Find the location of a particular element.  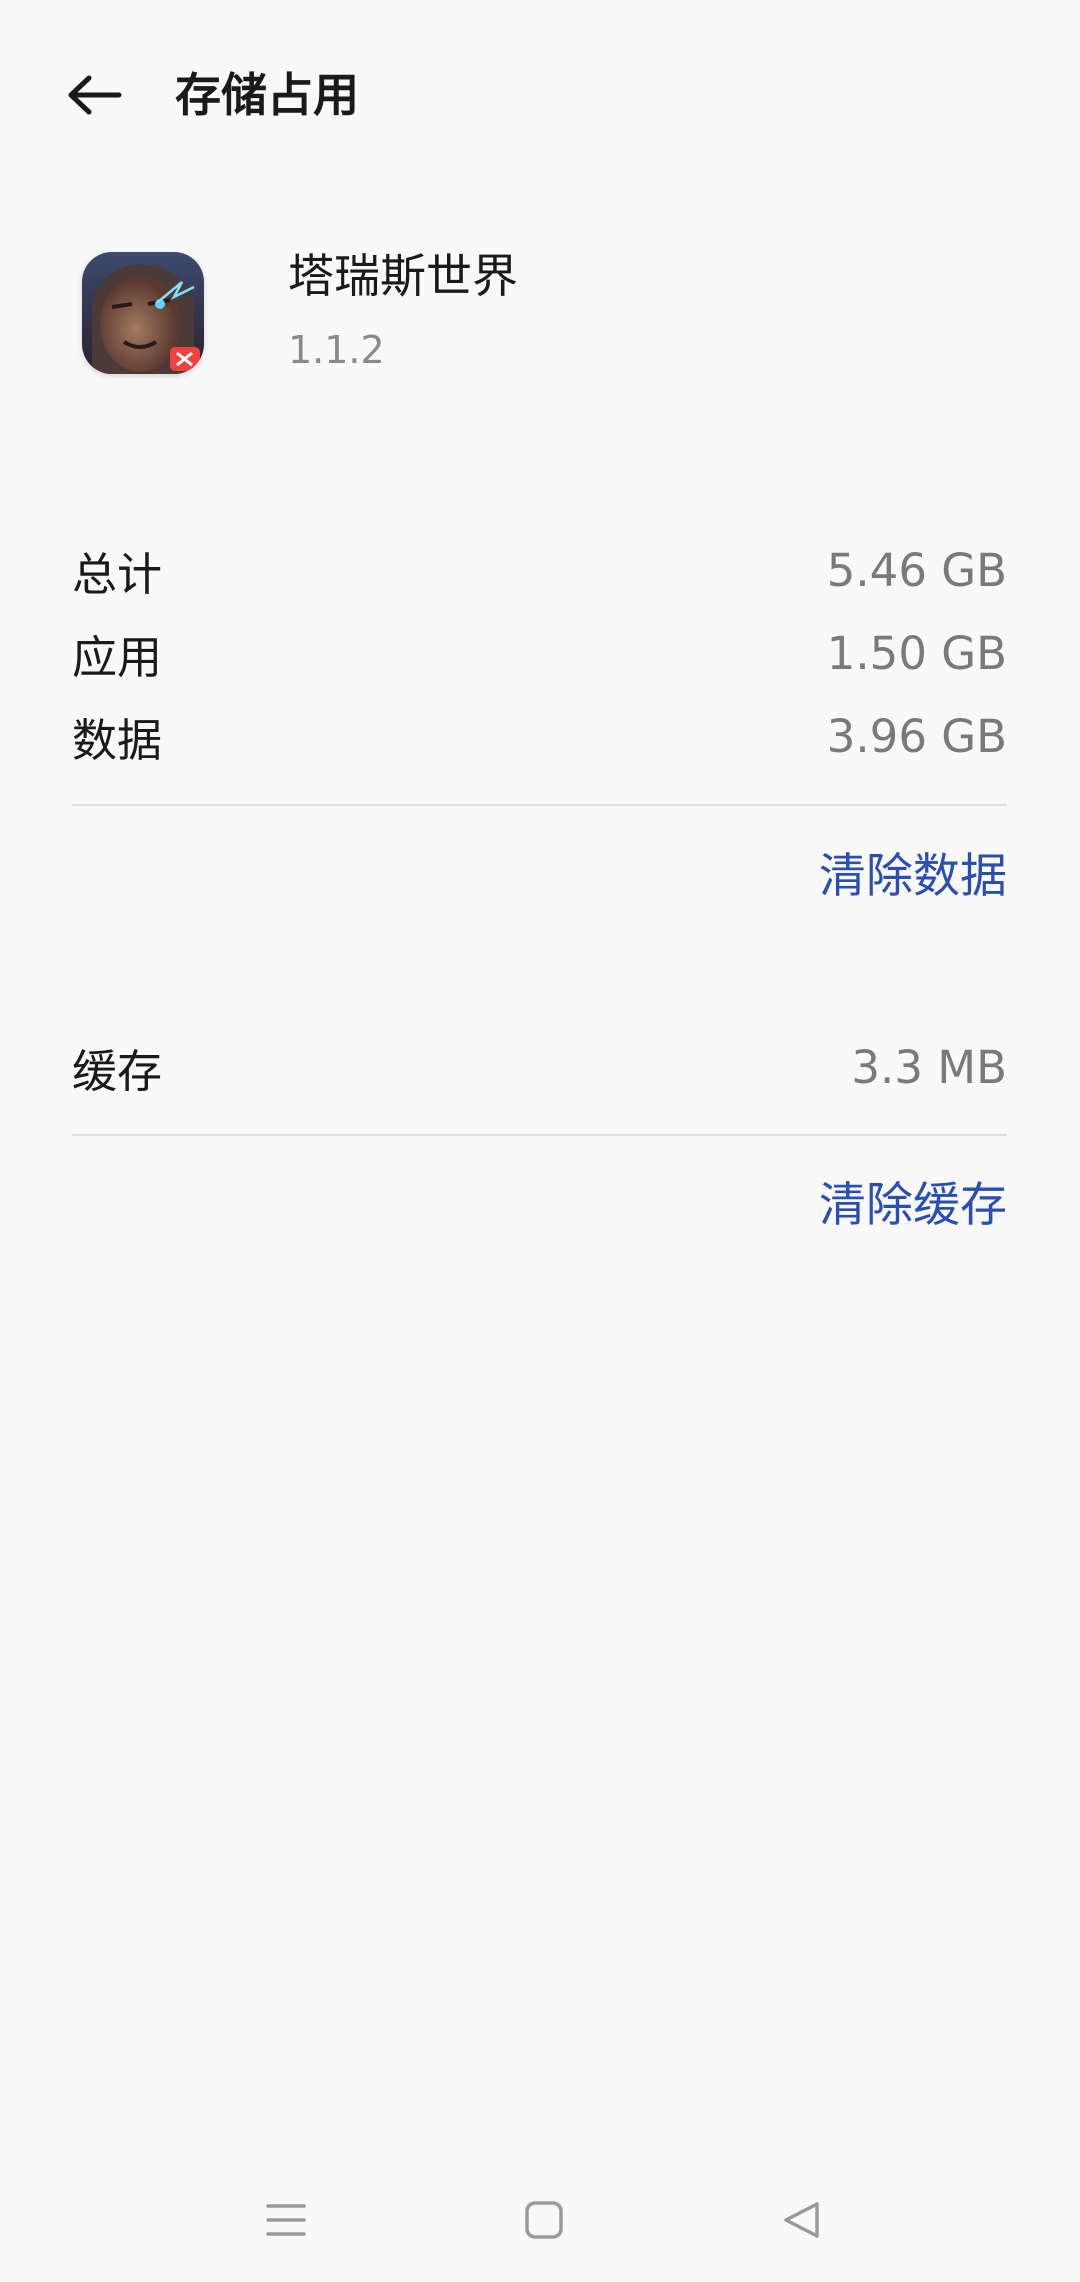

row-cache: 缓存 3.3 MB is located at coordinates (539, 1067).